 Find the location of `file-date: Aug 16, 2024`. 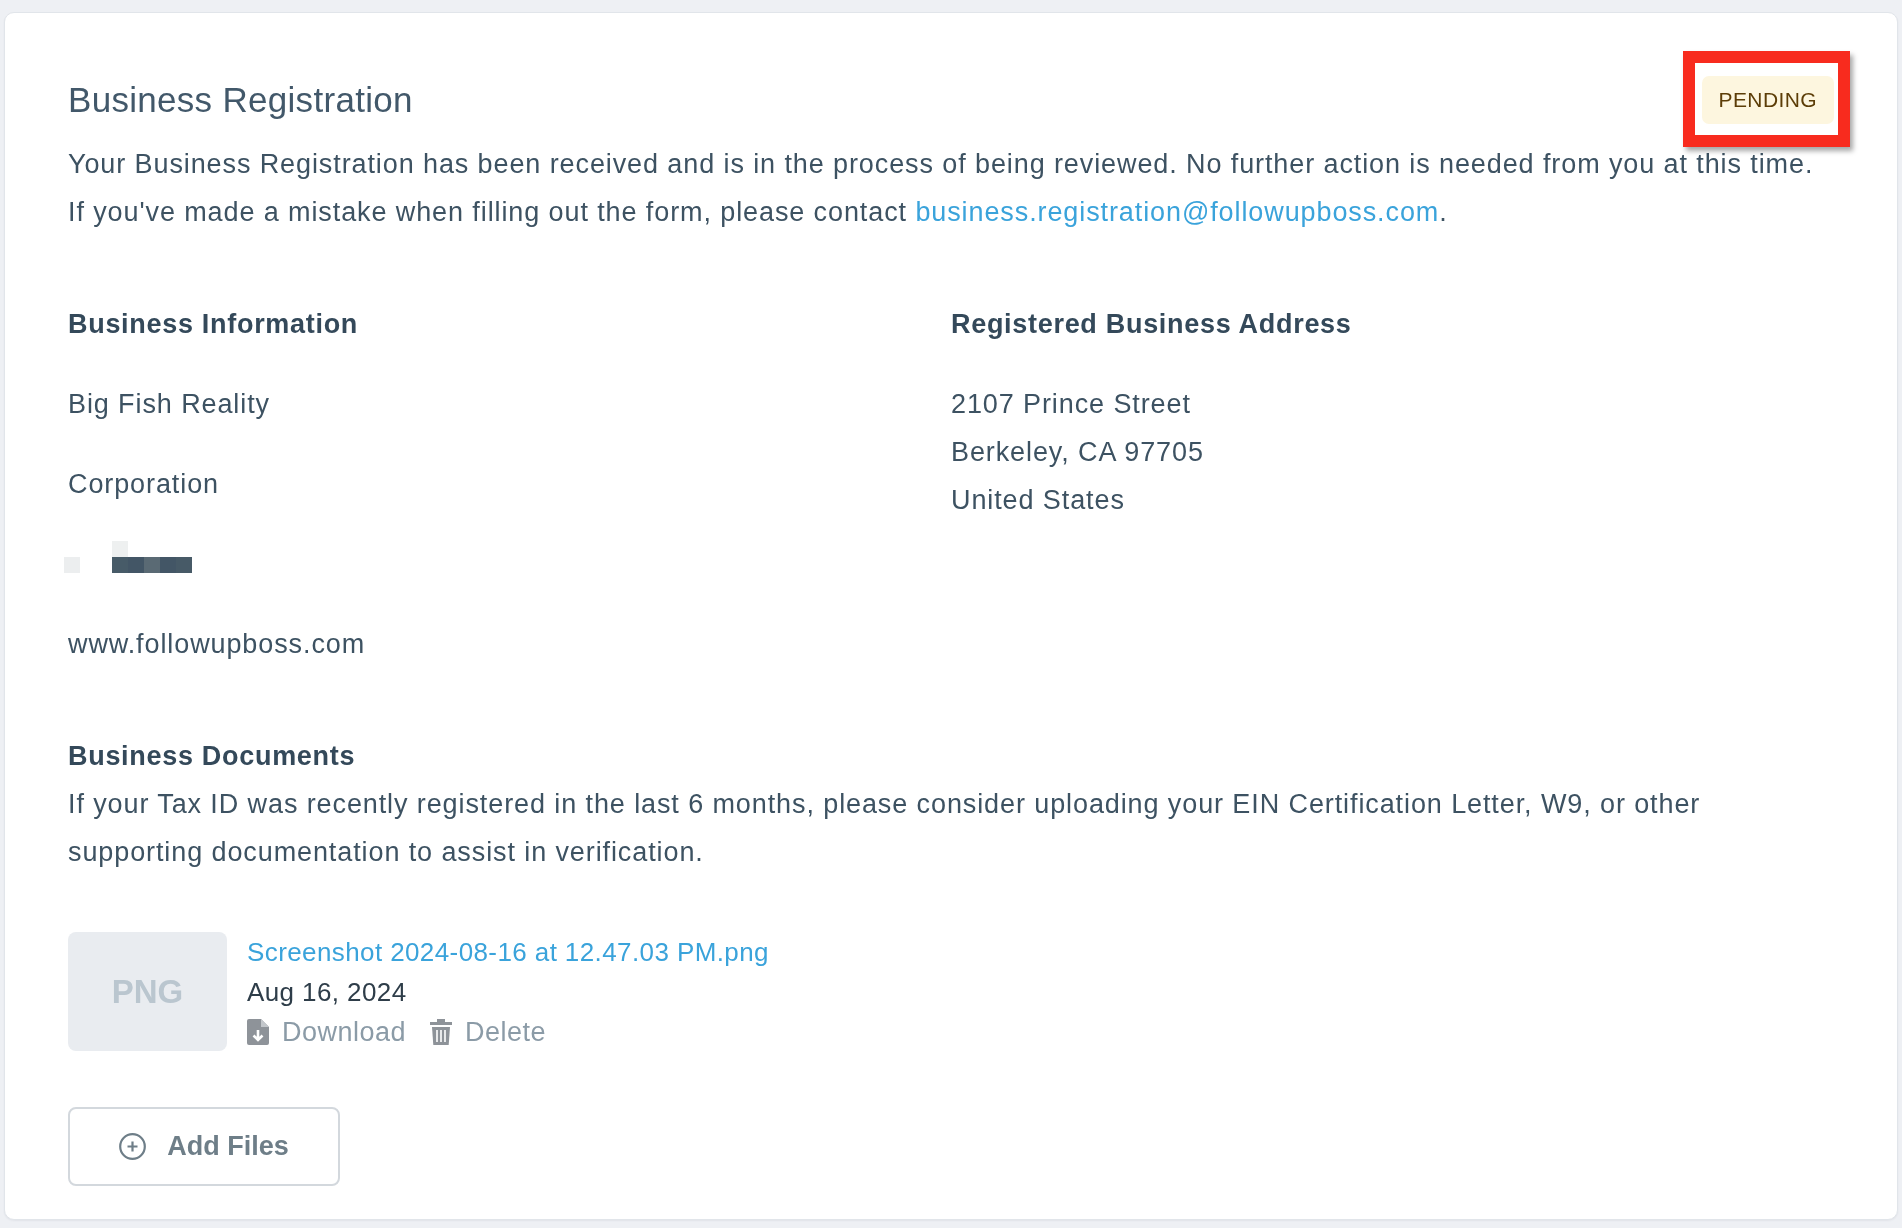

file-date: Aug 16, 2024 is located at coordinates (327, 992).